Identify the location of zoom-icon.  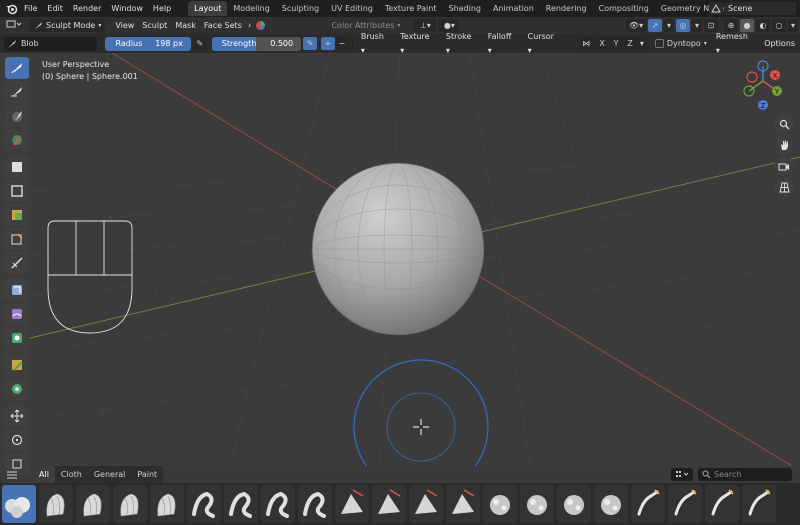
(784, 124).